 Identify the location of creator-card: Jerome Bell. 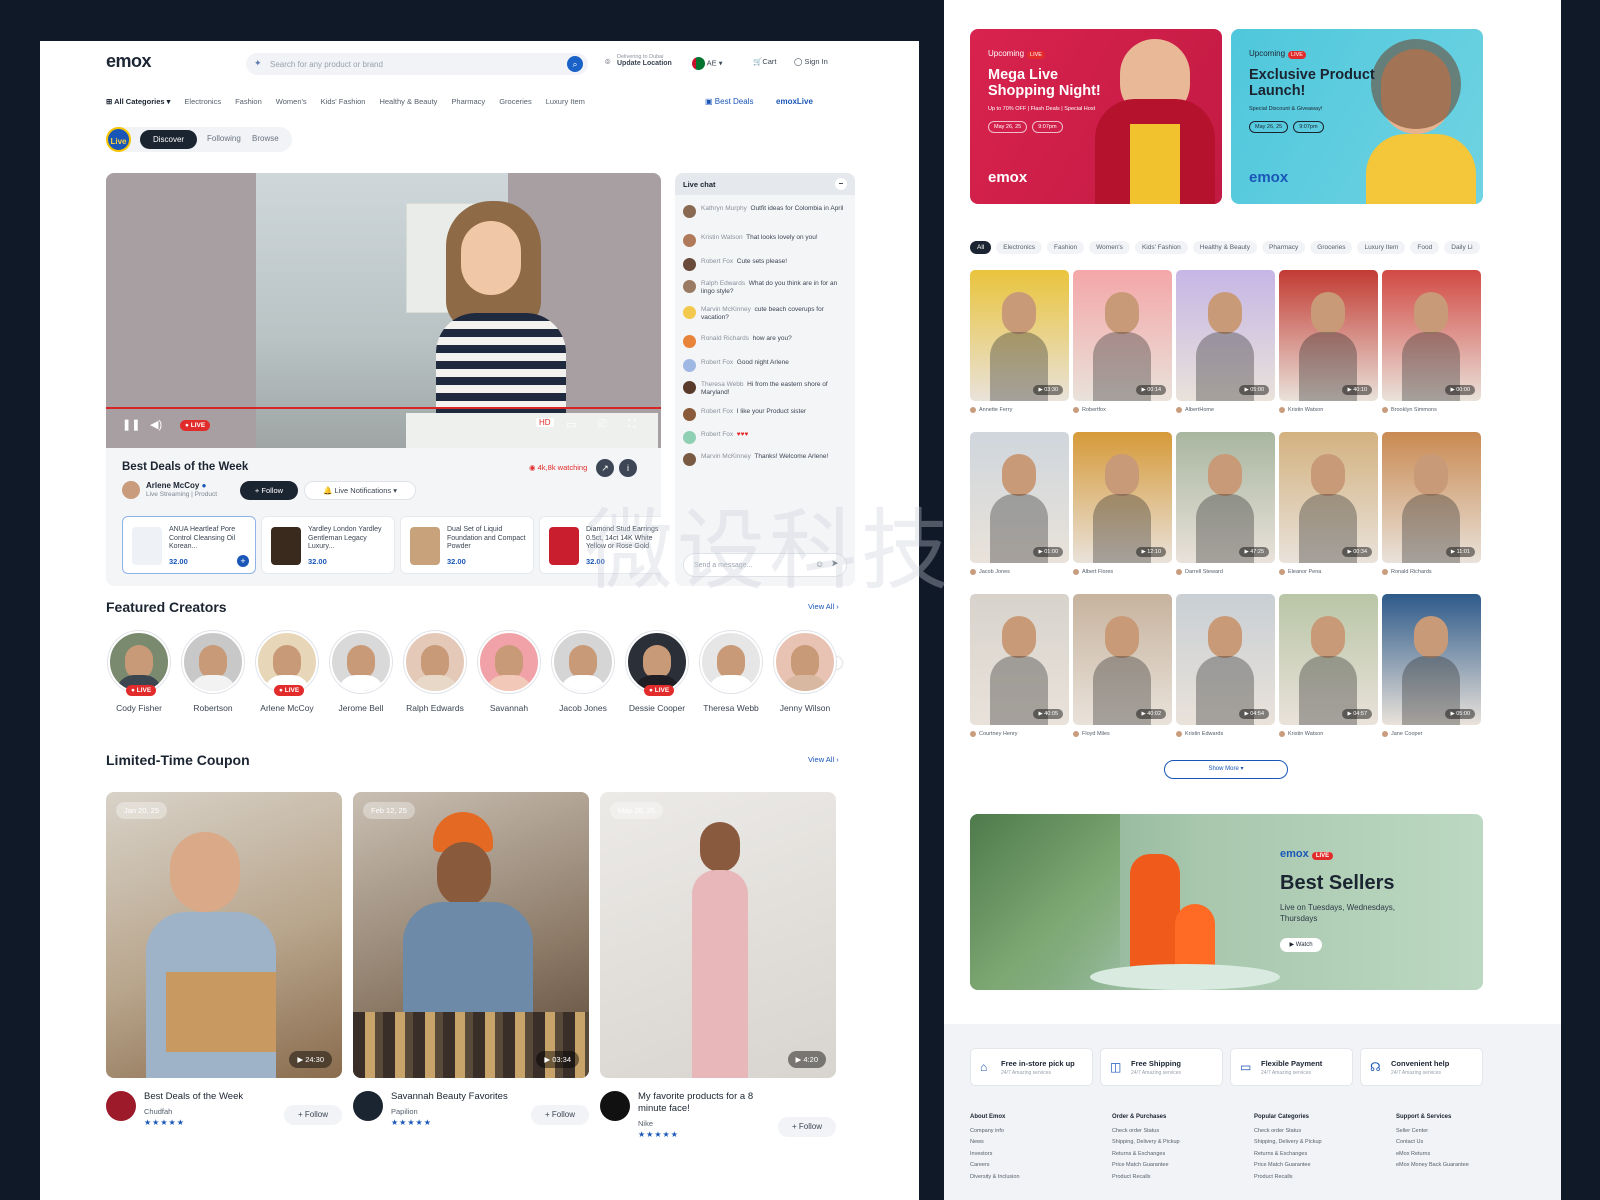
(361, 672).